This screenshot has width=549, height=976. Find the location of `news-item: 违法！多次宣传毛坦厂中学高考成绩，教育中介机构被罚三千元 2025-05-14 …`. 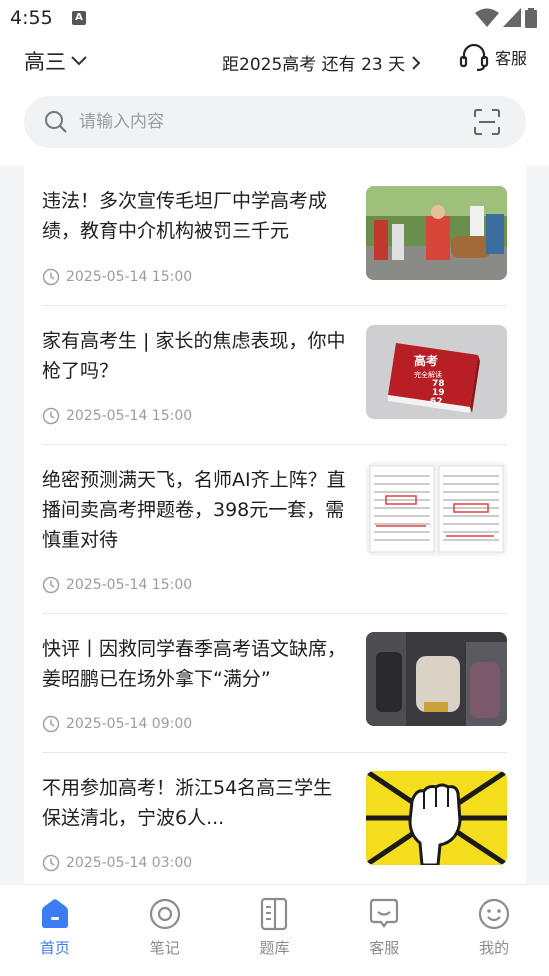

news-item: 违法！多次宣传毛坦厂中学高考成绩，教育中介机构被罚三千元 2025-05-14 … is located at coordinates (274, 236).